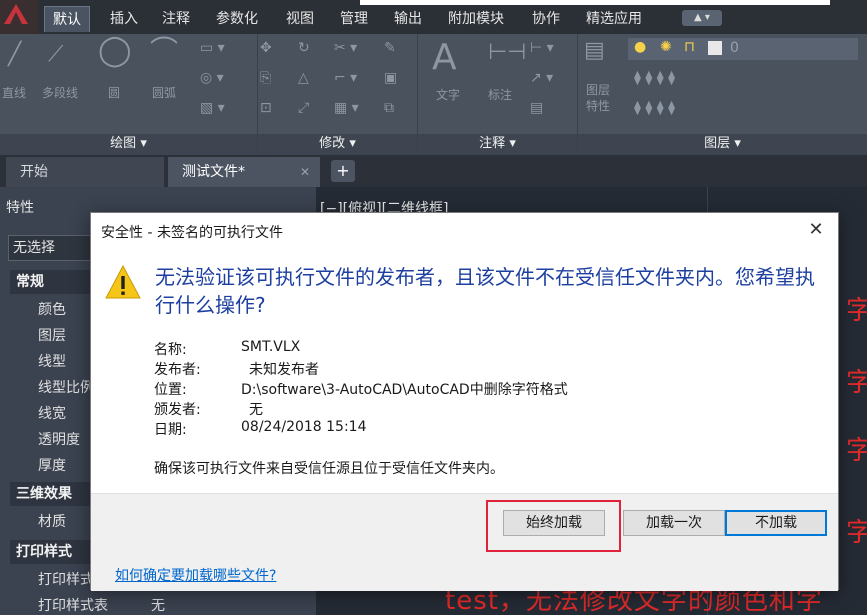 This screenshot has height=615, width=867. What do you see at coordinates (284, 370) in the screenshot?
I see `publisher-value: 未知发布者` at bounding box center [284, 370].